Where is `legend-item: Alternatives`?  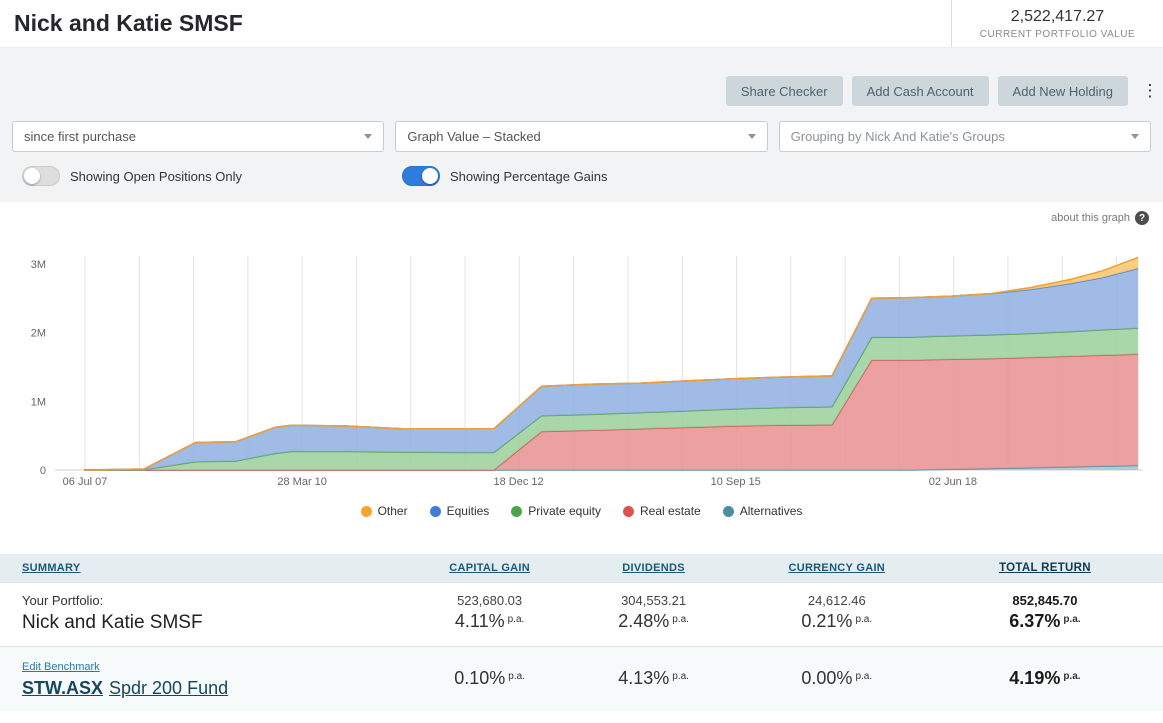
legend-item: Alternatives is located at coordinates (762, 511).